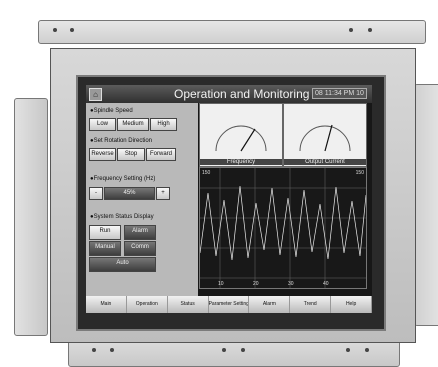 The width and height of the screenshot is (438, 367). I want to click on current-meter: Output Current, so click(325, 135).